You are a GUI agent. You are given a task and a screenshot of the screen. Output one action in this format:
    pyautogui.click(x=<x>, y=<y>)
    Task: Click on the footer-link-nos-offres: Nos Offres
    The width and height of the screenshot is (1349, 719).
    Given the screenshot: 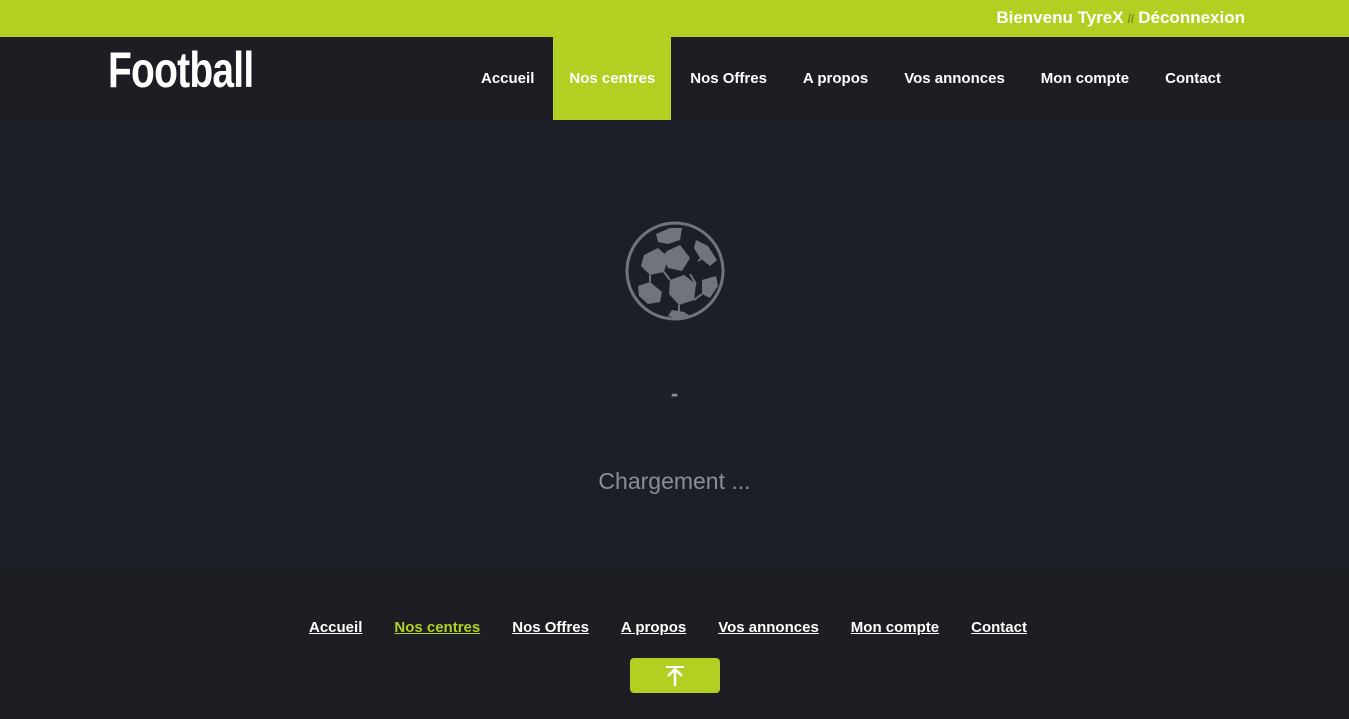 What is the action you would take?
    pyautogui.click(x=550, y=627)
    